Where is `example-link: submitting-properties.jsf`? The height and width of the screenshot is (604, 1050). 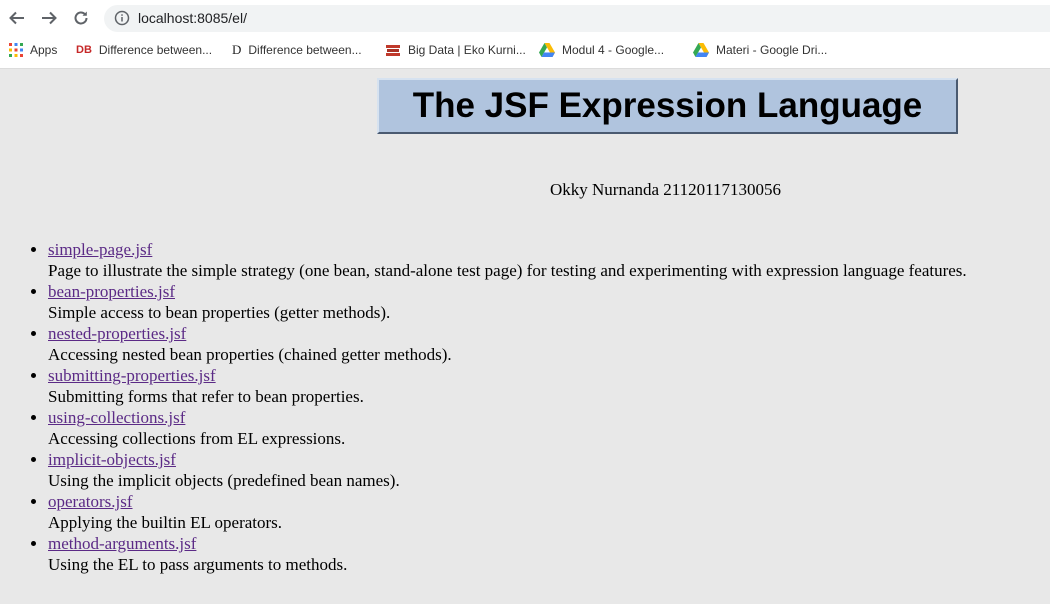 example-link: submitting-properties.jsf is located at coordinates (132, 375).